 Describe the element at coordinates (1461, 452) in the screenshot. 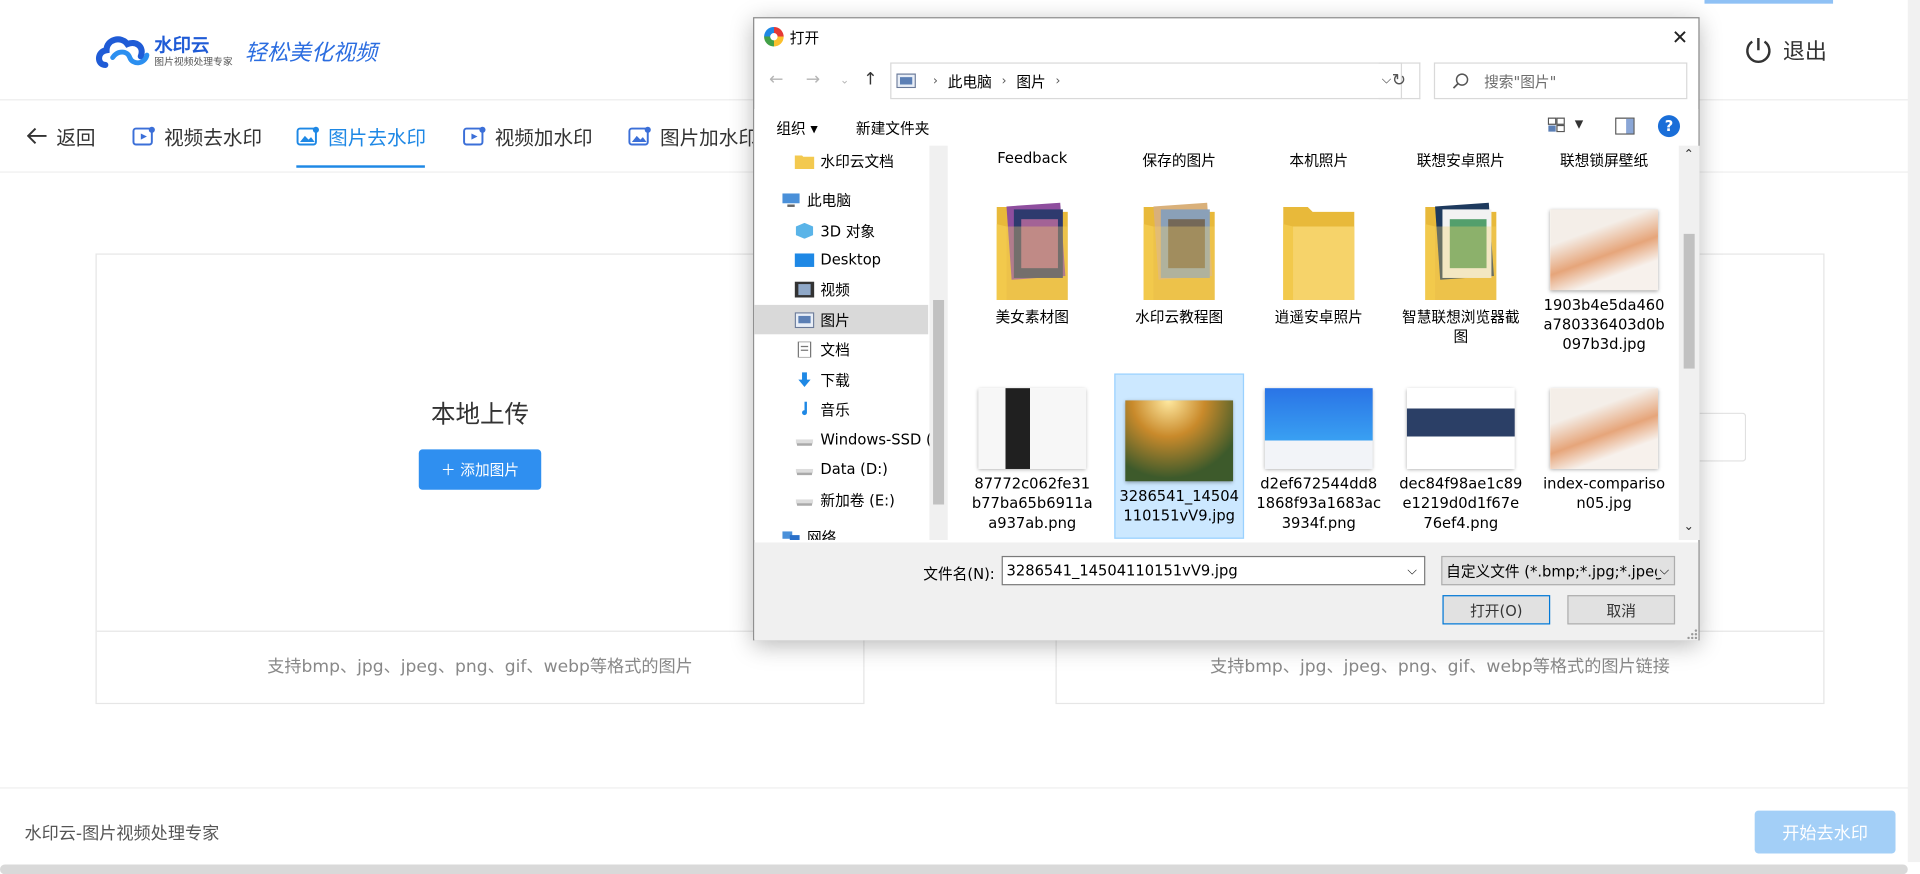

I see `image-file-item: dec84f98ae1c89e1219d0d1f67e76ef4.png` at that location.